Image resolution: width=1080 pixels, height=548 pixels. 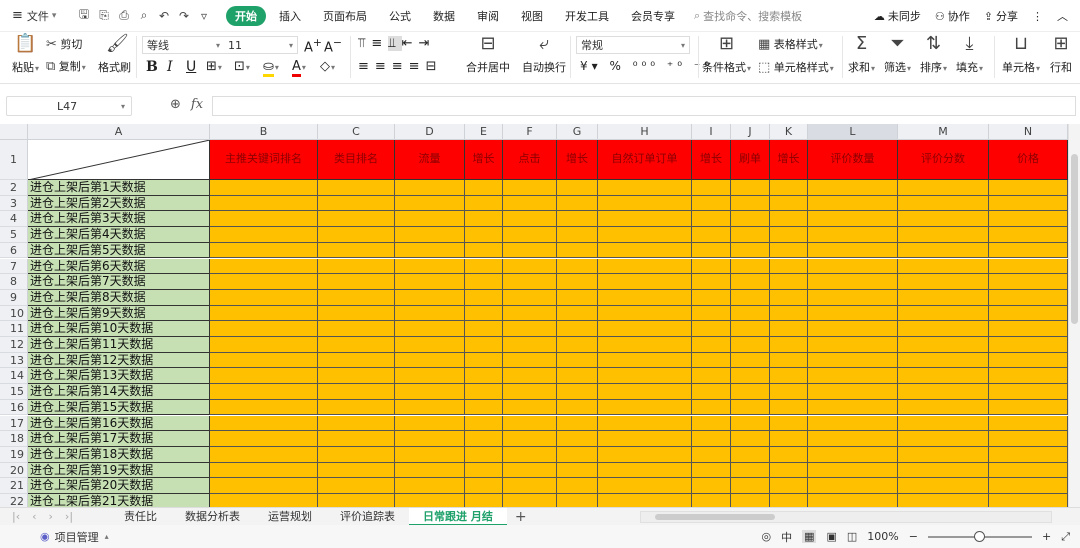 What do you see at coordinates (84, 15) in the screenshot?
I see `save-icon: 🖫` at bounding box center [84, 15].